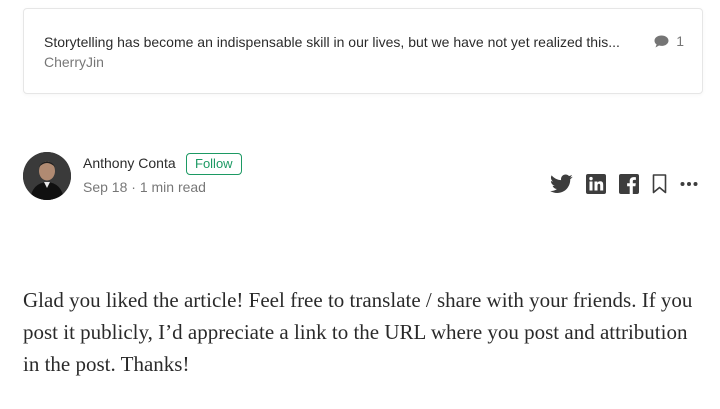 Image resolution: width=720 pixels, height=409 pixels. I want to click on author-avatar, so click(47, 176).